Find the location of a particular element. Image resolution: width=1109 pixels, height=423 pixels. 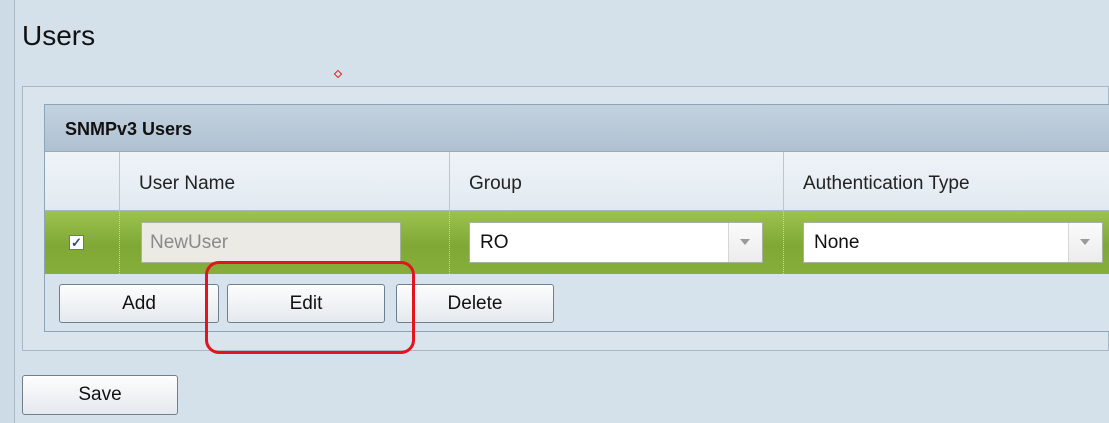

panel-title: SNMPv3 Users is located at coordinates (129, 129).